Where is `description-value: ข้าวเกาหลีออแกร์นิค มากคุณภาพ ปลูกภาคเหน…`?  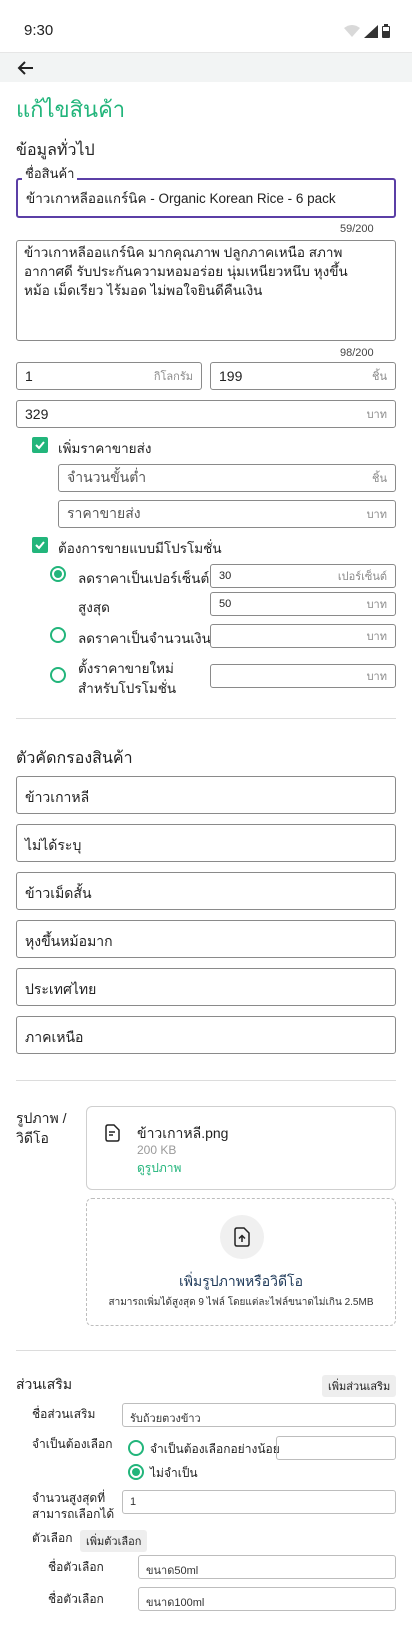
description-value: ข้าวเกาหลีออแกร์นิค มากคุณภาพ ปลูกภาคเหน… is located at coordinates (186, 271).